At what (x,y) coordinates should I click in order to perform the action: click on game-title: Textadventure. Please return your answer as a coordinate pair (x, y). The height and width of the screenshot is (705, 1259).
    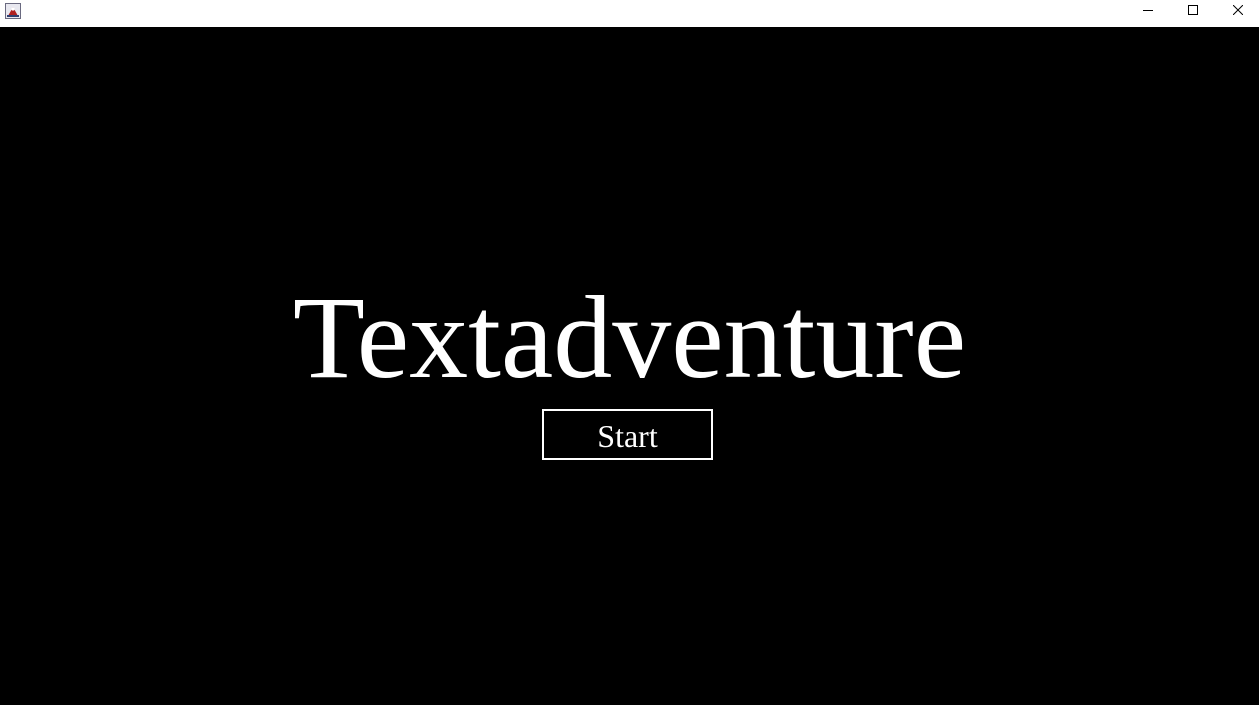
    Looking at the image, I should click on (629, 337).